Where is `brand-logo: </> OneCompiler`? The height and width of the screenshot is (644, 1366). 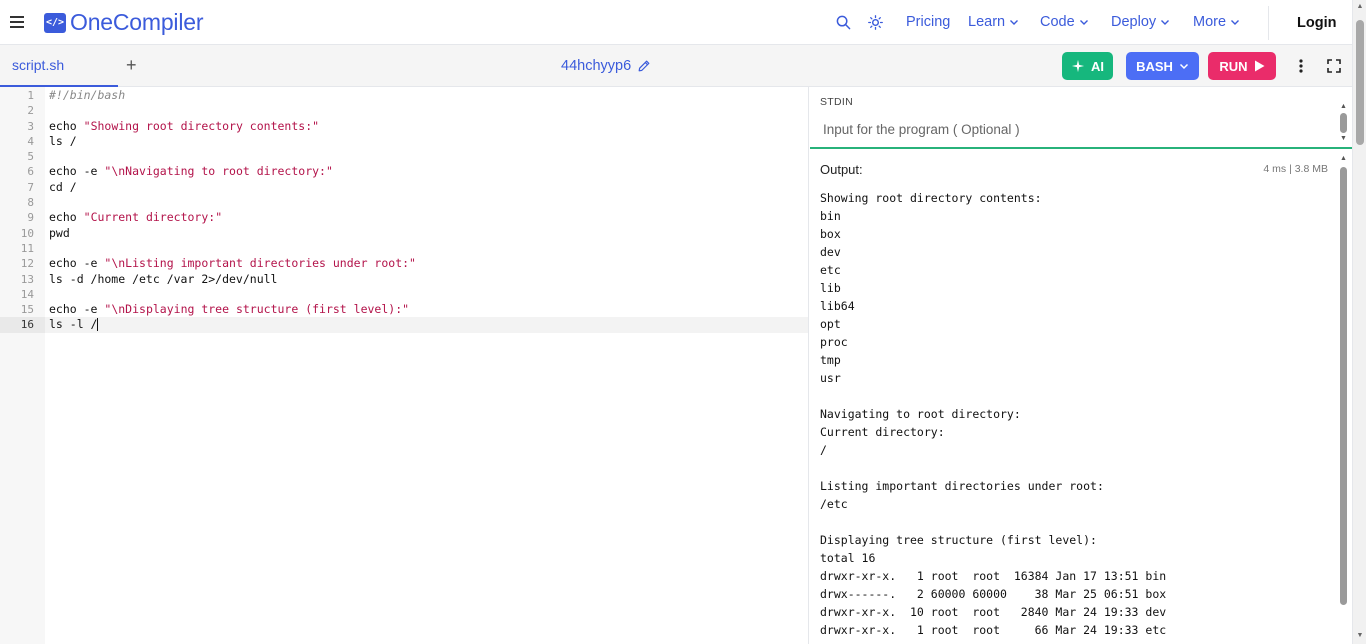
brand-logo: </> OneCompiler is located at coordinates (123, 22).